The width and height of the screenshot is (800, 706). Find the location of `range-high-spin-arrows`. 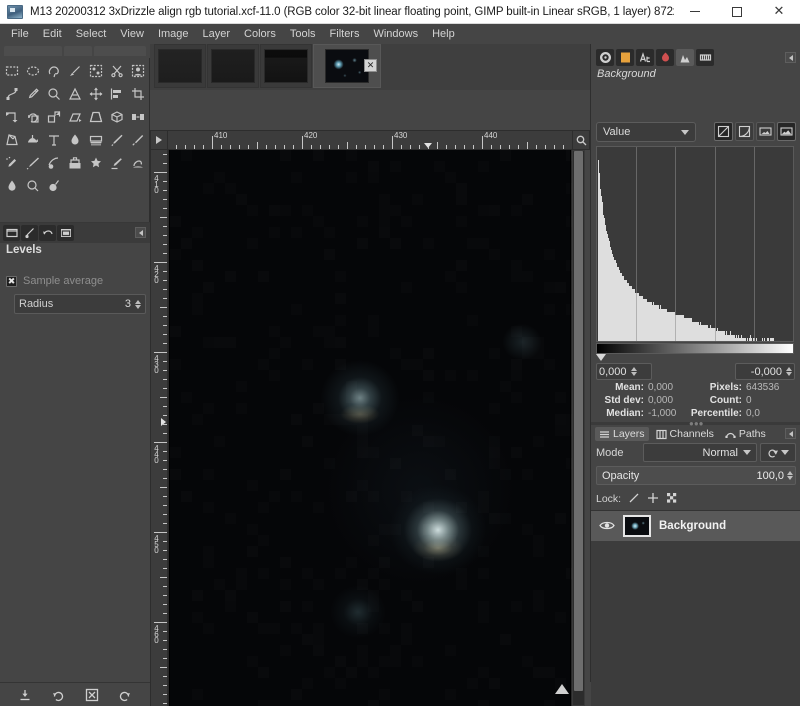

range-high-spin-arrows is located at coordinates (789, 371).